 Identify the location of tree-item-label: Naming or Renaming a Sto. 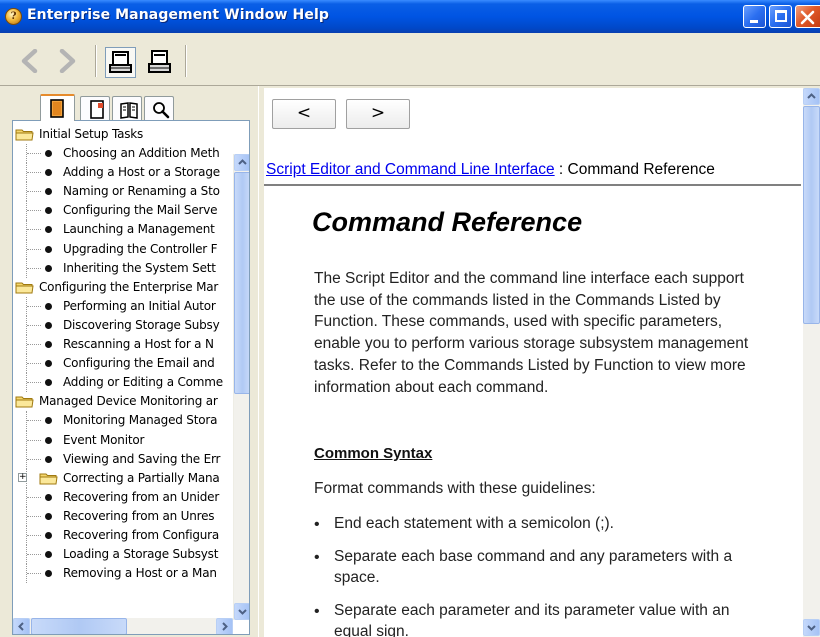
(141, 191).